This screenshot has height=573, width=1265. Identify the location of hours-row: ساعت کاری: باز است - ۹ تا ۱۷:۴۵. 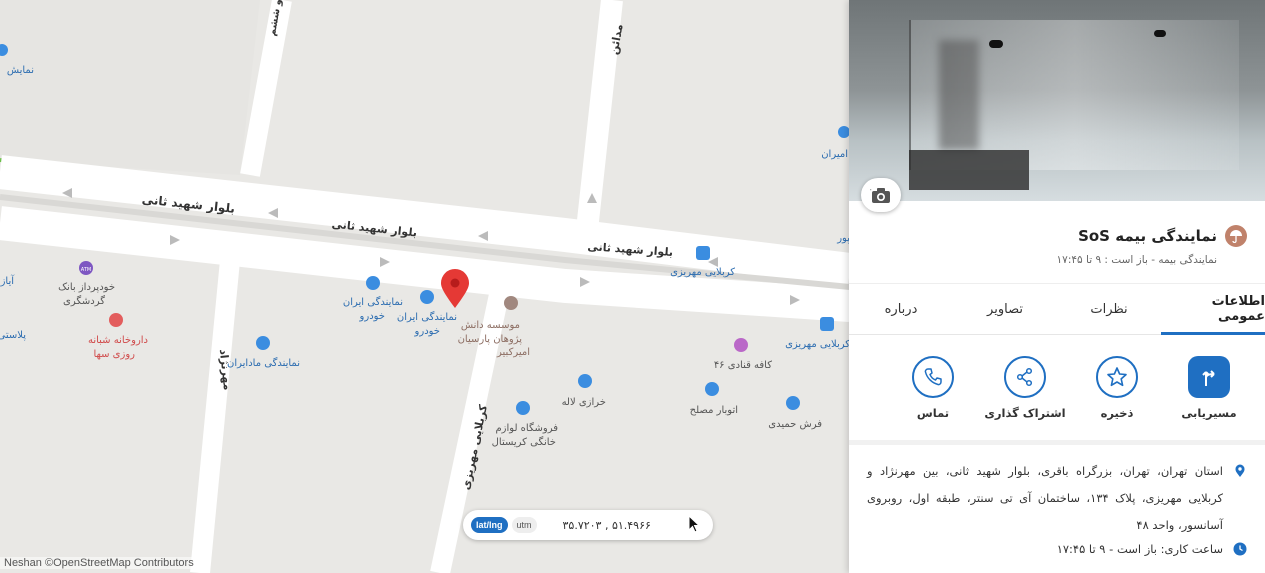
(1152, 549).